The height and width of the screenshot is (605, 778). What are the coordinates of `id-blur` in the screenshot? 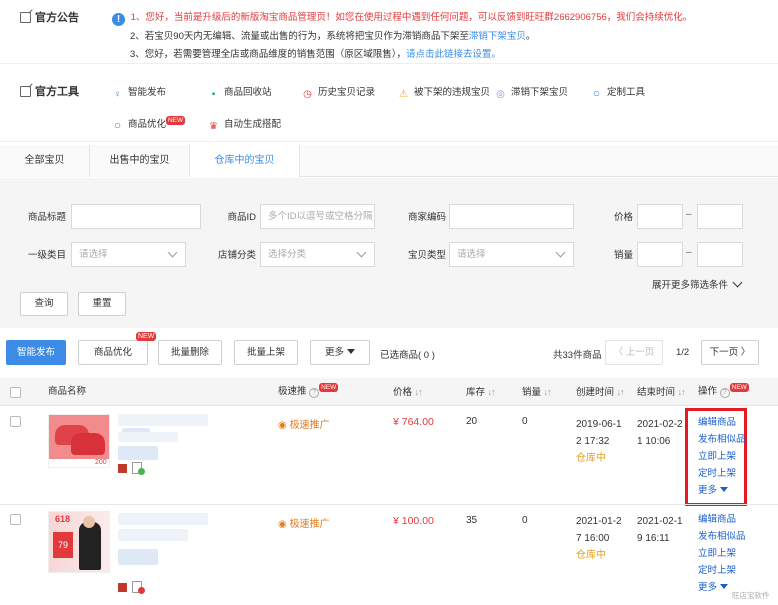 It's located at (138, 453).